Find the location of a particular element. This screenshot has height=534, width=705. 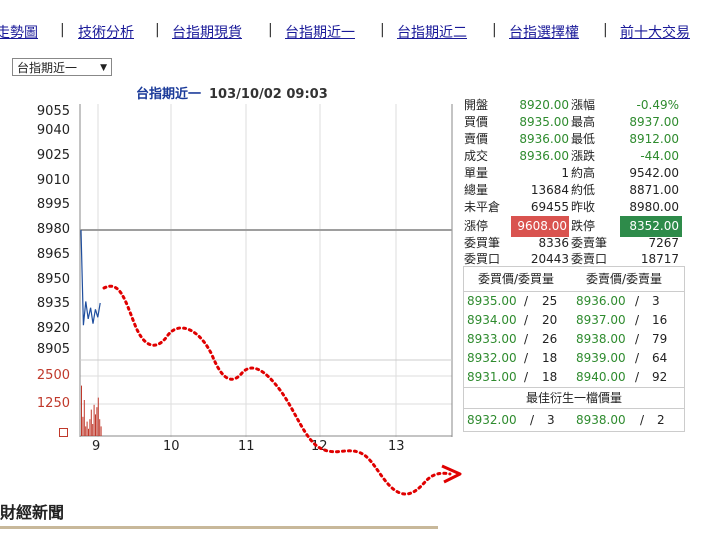

nav-options: 台指選擇權 is located at coordinates (544, 32).